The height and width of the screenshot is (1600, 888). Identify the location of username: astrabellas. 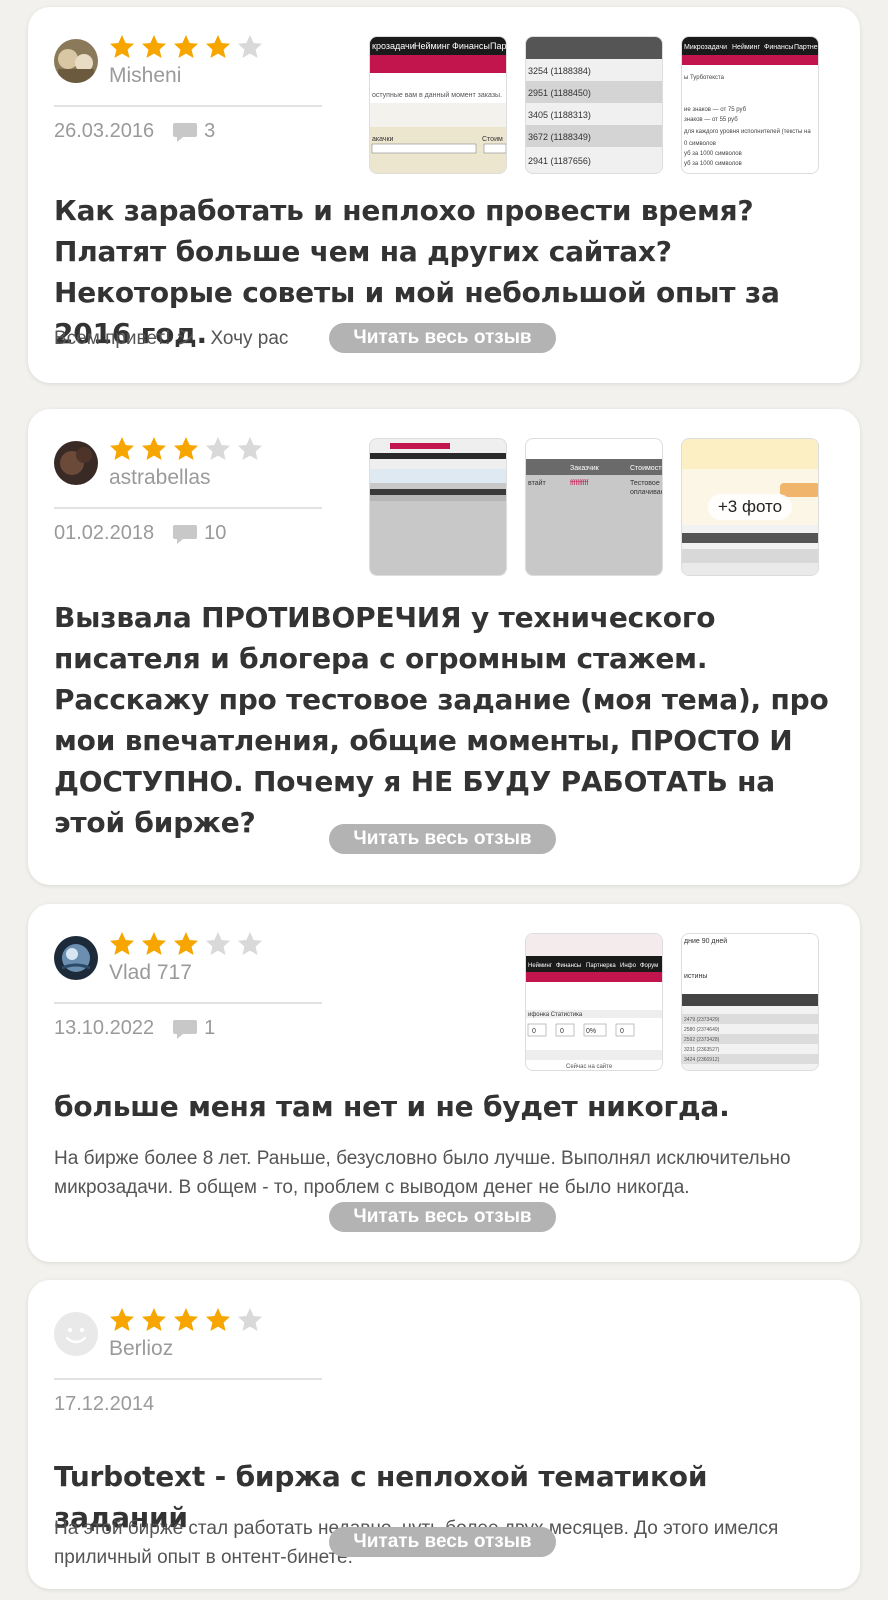
(160, 478).